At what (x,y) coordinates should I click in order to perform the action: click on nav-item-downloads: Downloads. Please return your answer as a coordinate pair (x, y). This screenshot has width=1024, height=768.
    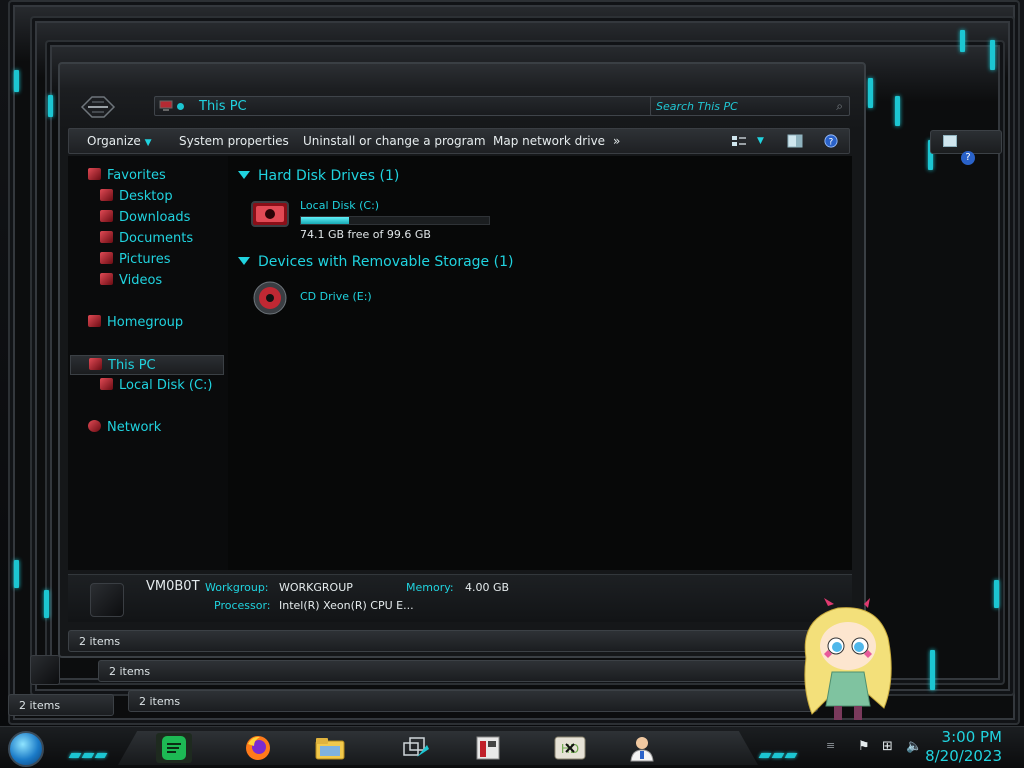
    Looking at the image, I should click on (145, 220).